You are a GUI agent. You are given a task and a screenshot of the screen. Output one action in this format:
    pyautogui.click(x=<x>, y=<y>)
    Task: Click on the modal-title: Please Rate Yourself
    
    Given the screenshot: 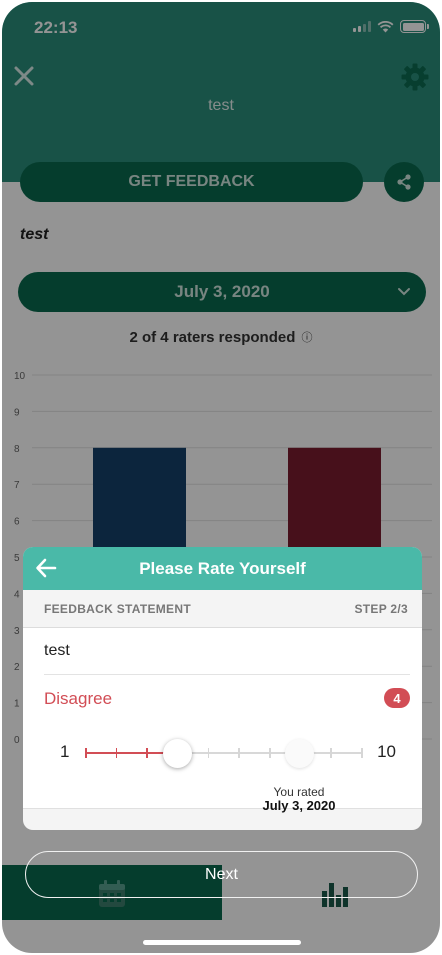 What is the action you would take?
    pyautogui.click(x=222, y=568)
    